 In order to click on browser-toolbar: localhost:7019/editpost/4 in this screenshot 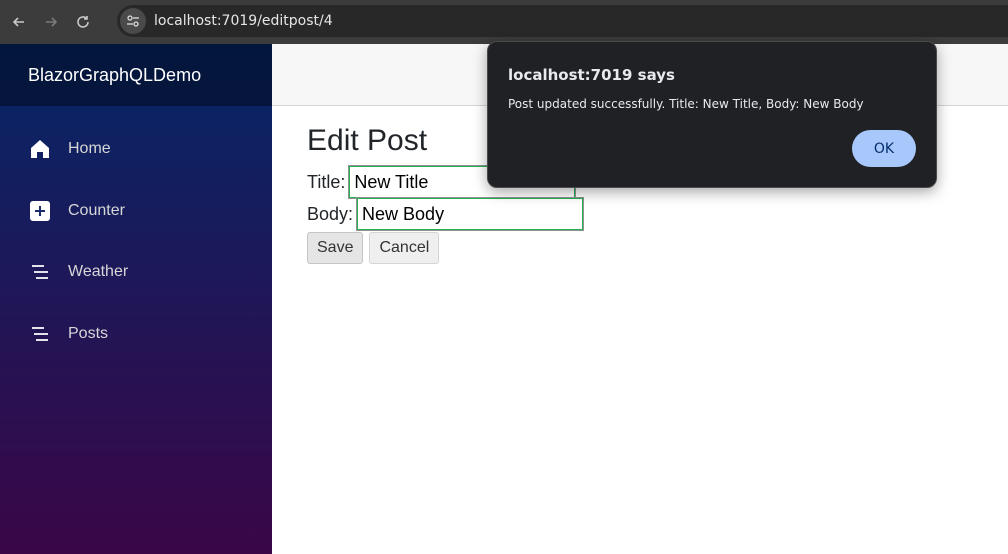, I will do `click(504, 22)`.